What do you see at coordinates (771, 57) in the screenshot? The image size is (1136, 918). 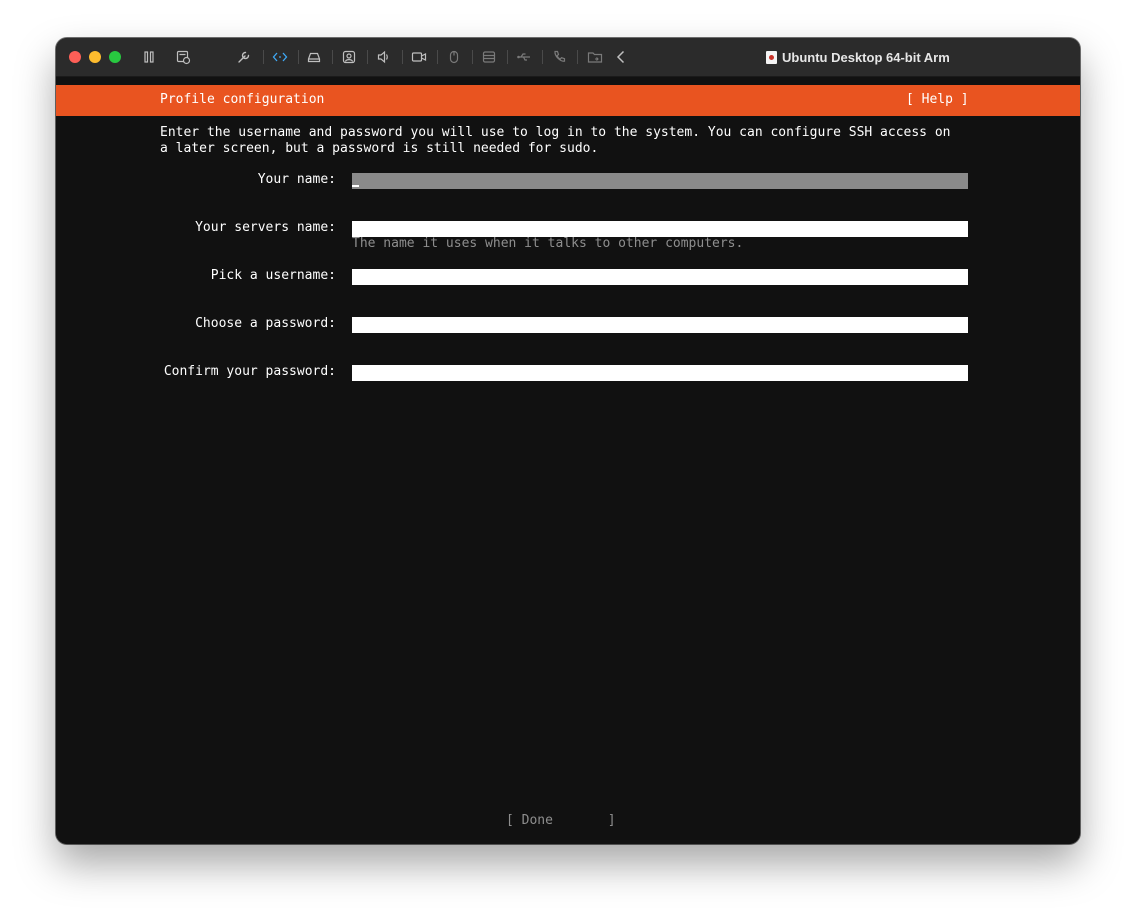 I see `vm-document-icon` at bounding box center [771, 57].